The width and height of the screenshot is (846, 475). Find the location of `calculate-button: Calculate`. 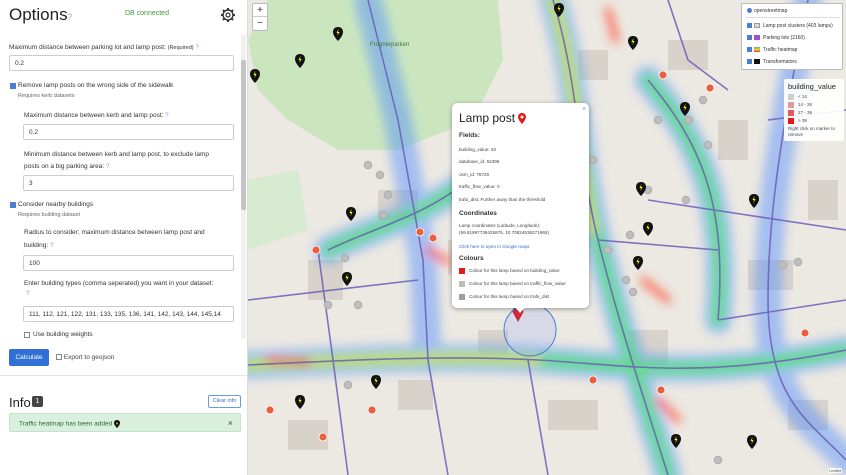

calculate-button: Calculate is located at coordinates (29, 357).